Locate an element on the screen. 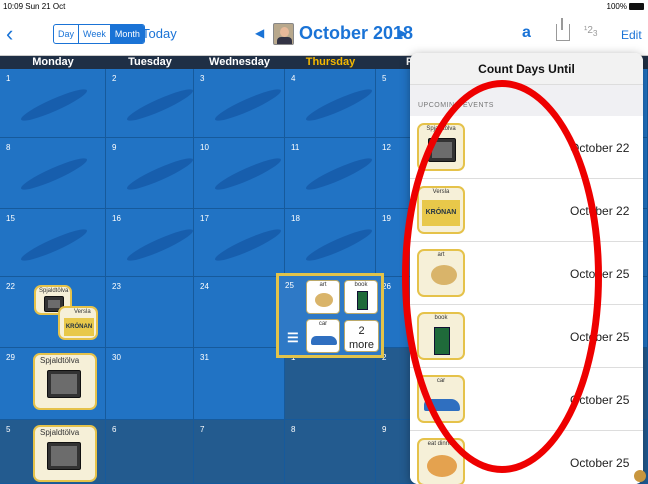  calendar-day: 10 is located at coordinates (239, 173).